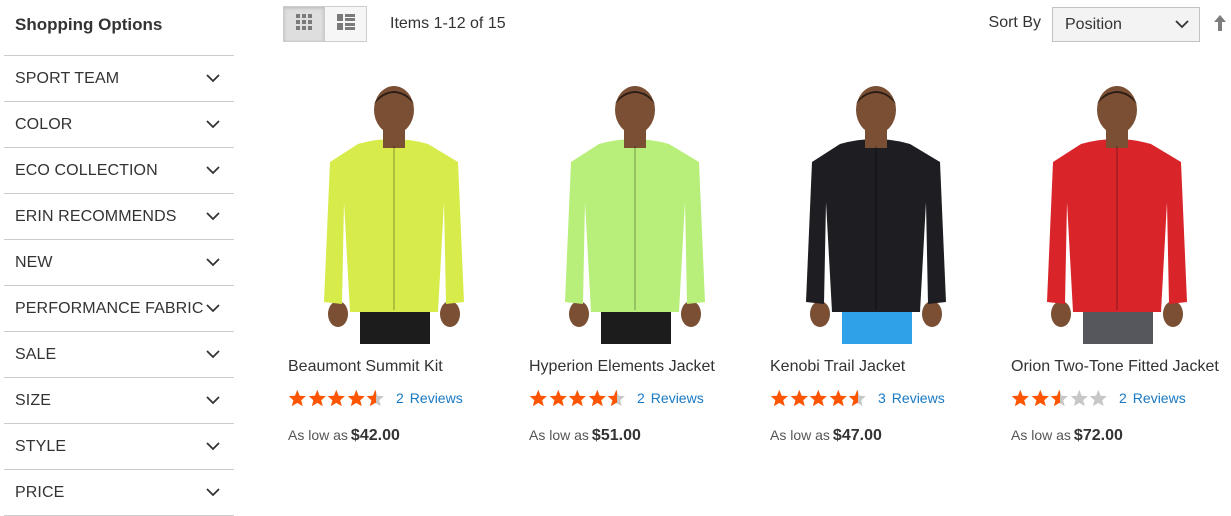 This screenshot has height=516, width=1231. What do you see at coordinates (41, 446) in the screenshot?
I see `filter-label: STYLE` at bounding box center [41, 446].